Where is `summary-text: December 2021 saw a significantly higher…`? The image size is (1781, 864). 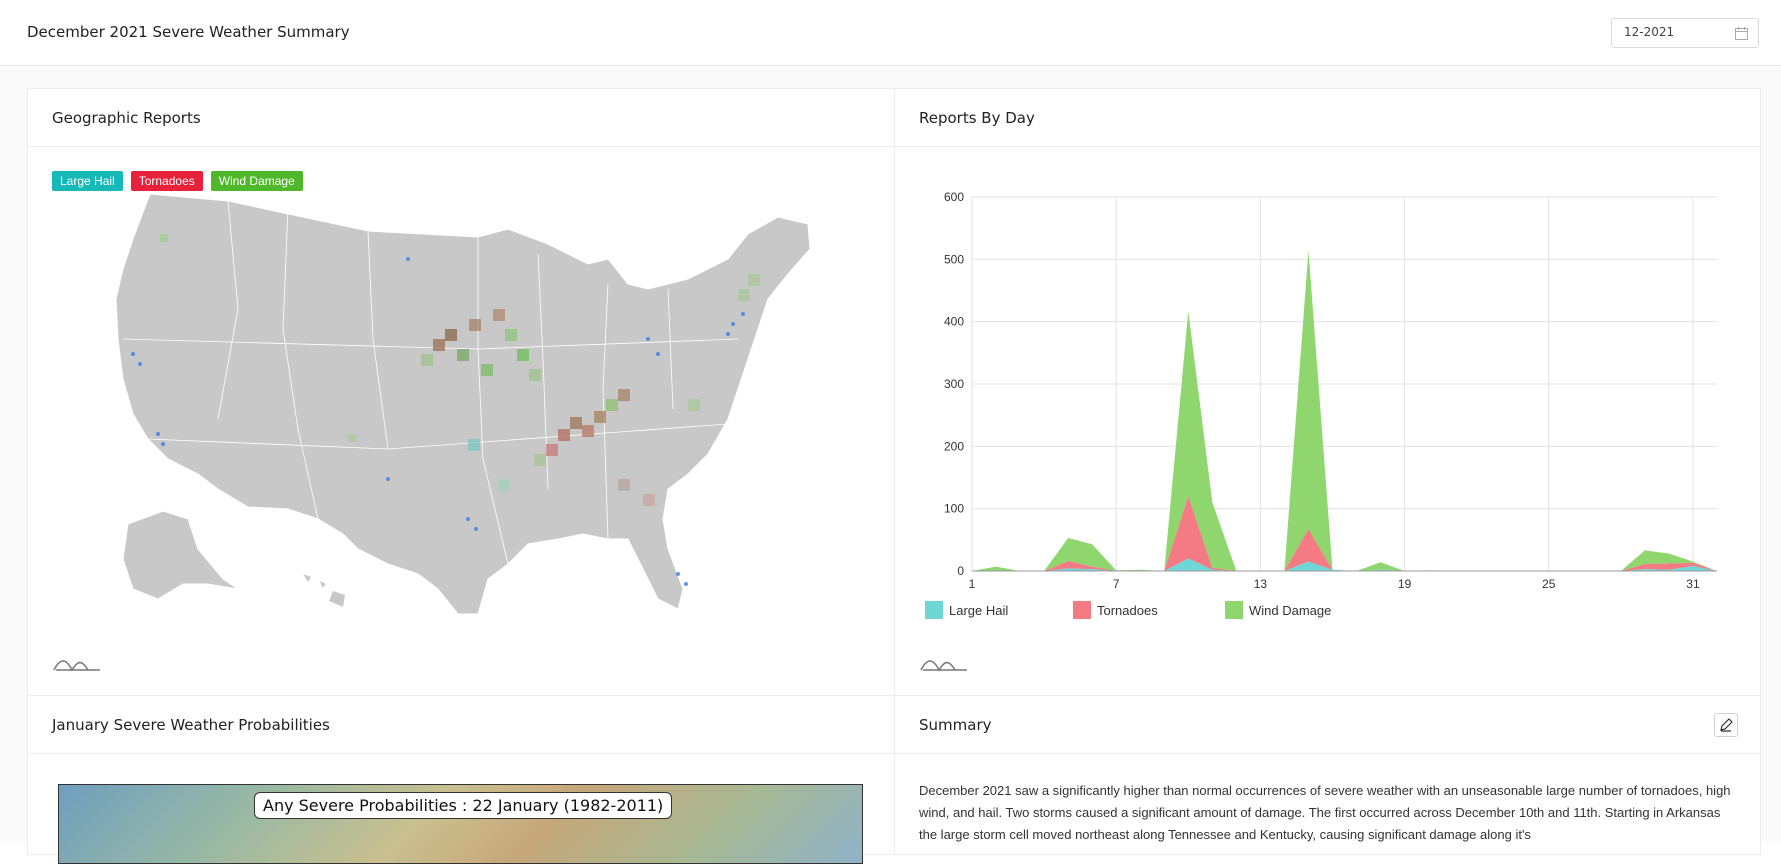
summary-text: December 2021 saw a significantly higher… is located at coordinates (1325, 812).